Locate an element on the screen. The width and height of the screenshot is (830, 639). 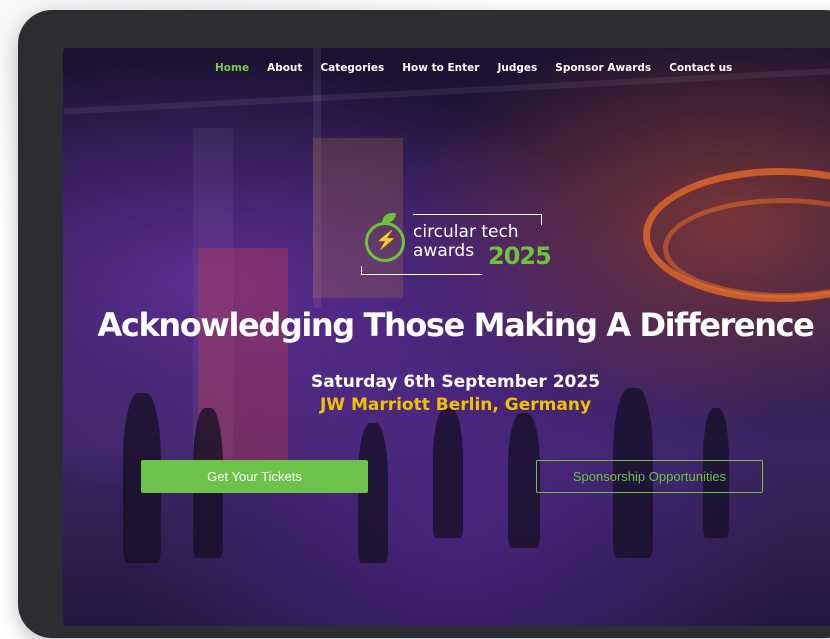
ceiling-beam is located at coordinates (446, 91).